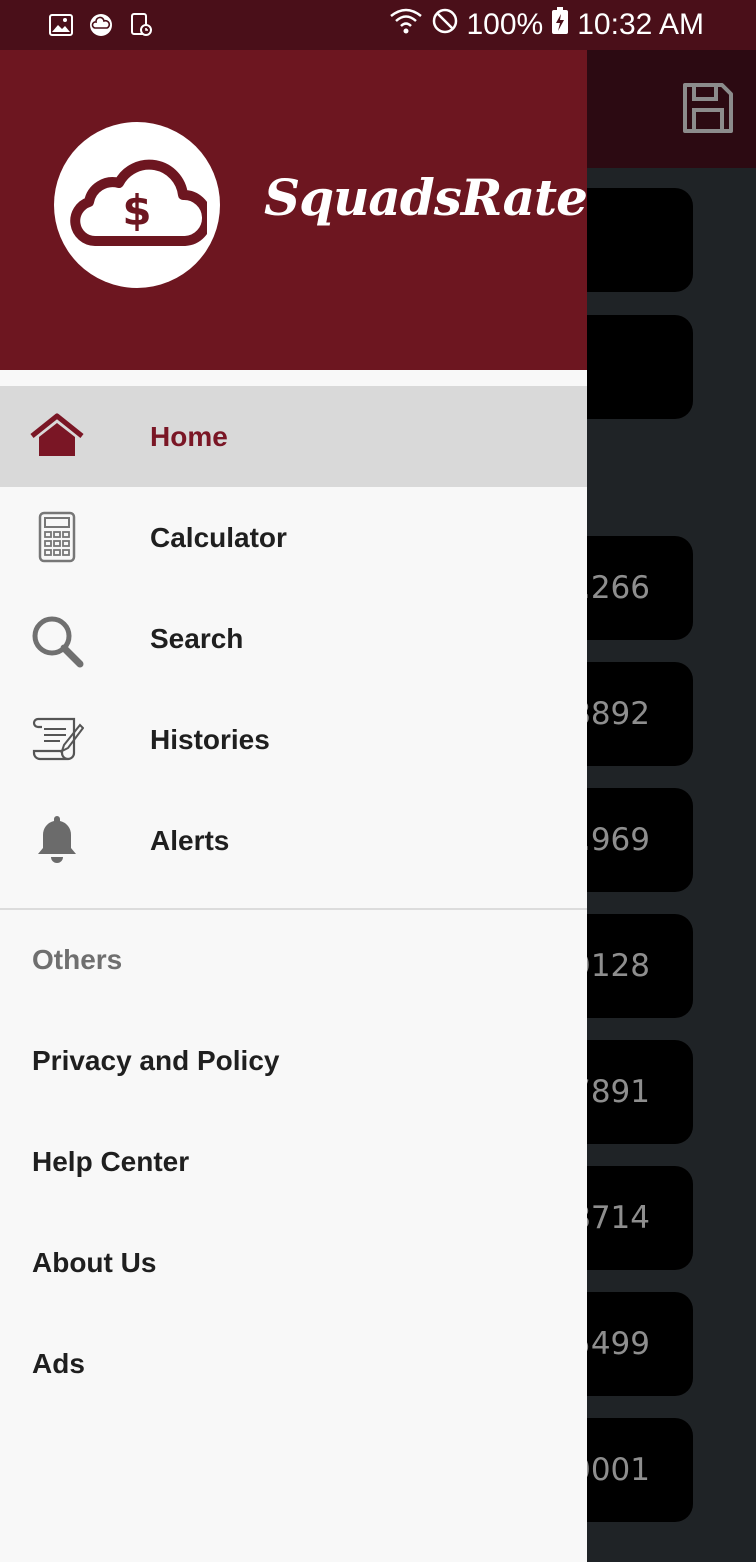 This screenshot has width=756, height=1562. I want to click on nav-item-alerts: Alerts, so click(293, 840).